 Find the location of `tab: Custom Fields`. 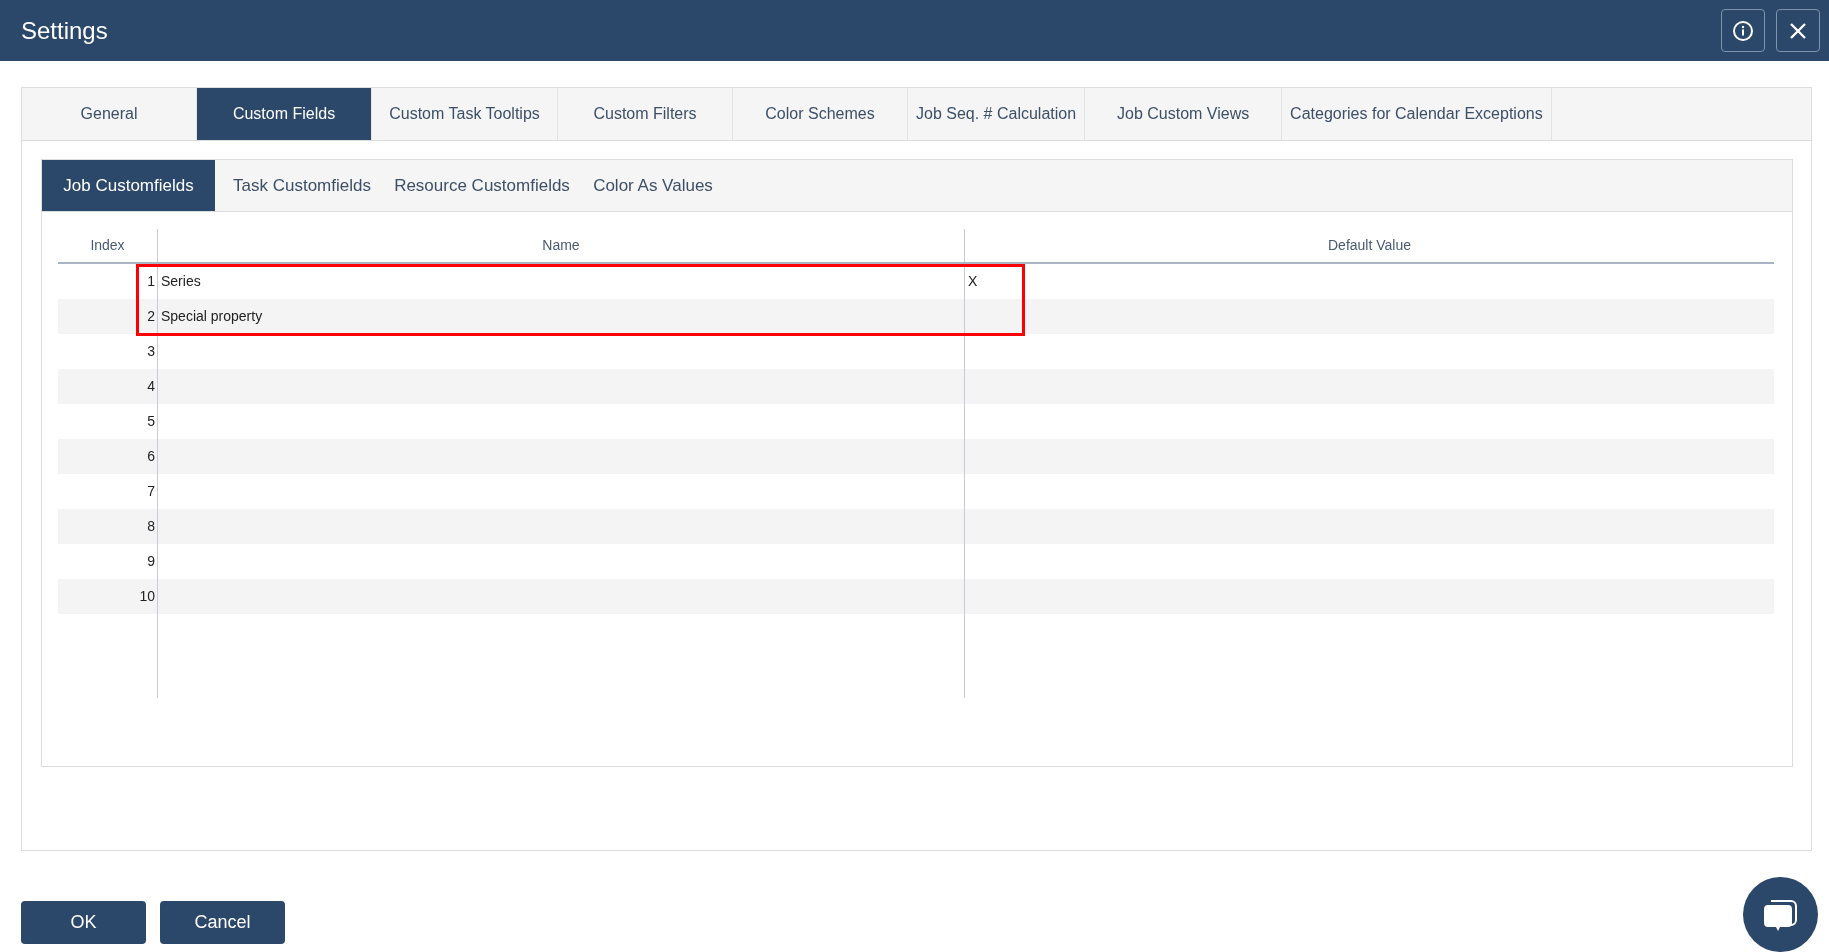

tab: Custom Fields is located at coordinates (284, 114).